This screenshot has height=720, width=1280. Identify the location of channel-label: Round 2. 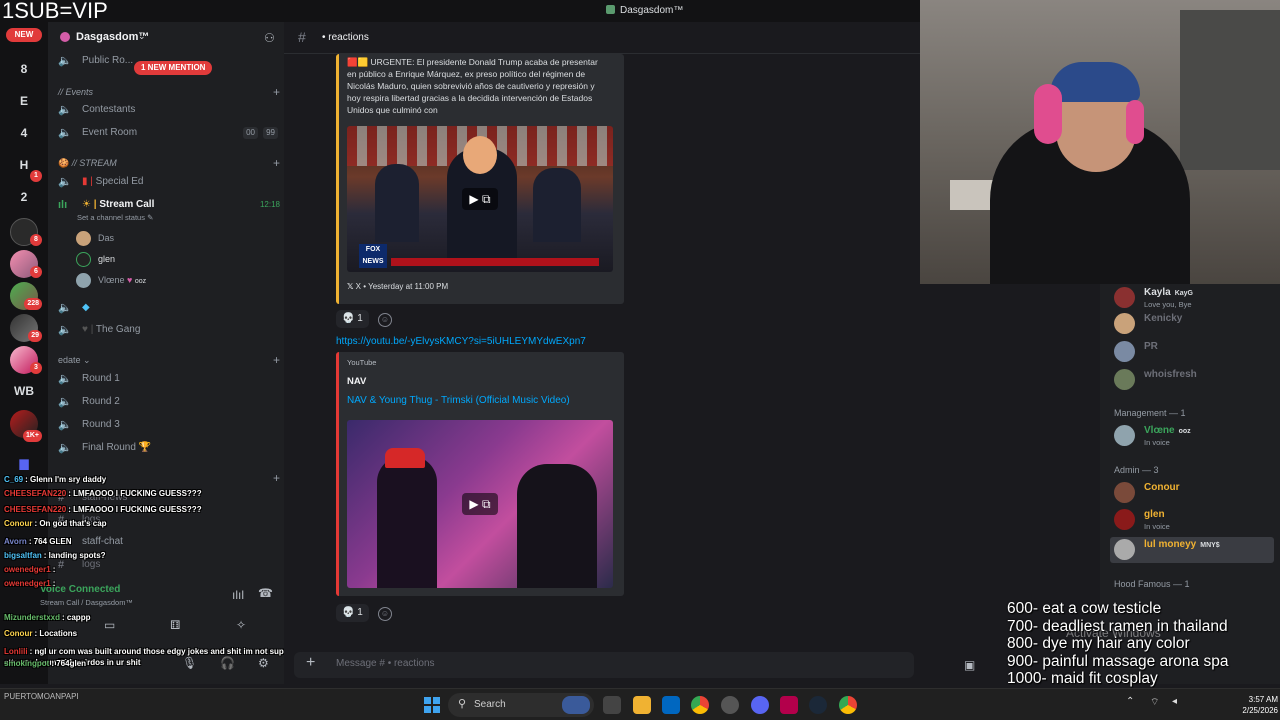
(101, 401).